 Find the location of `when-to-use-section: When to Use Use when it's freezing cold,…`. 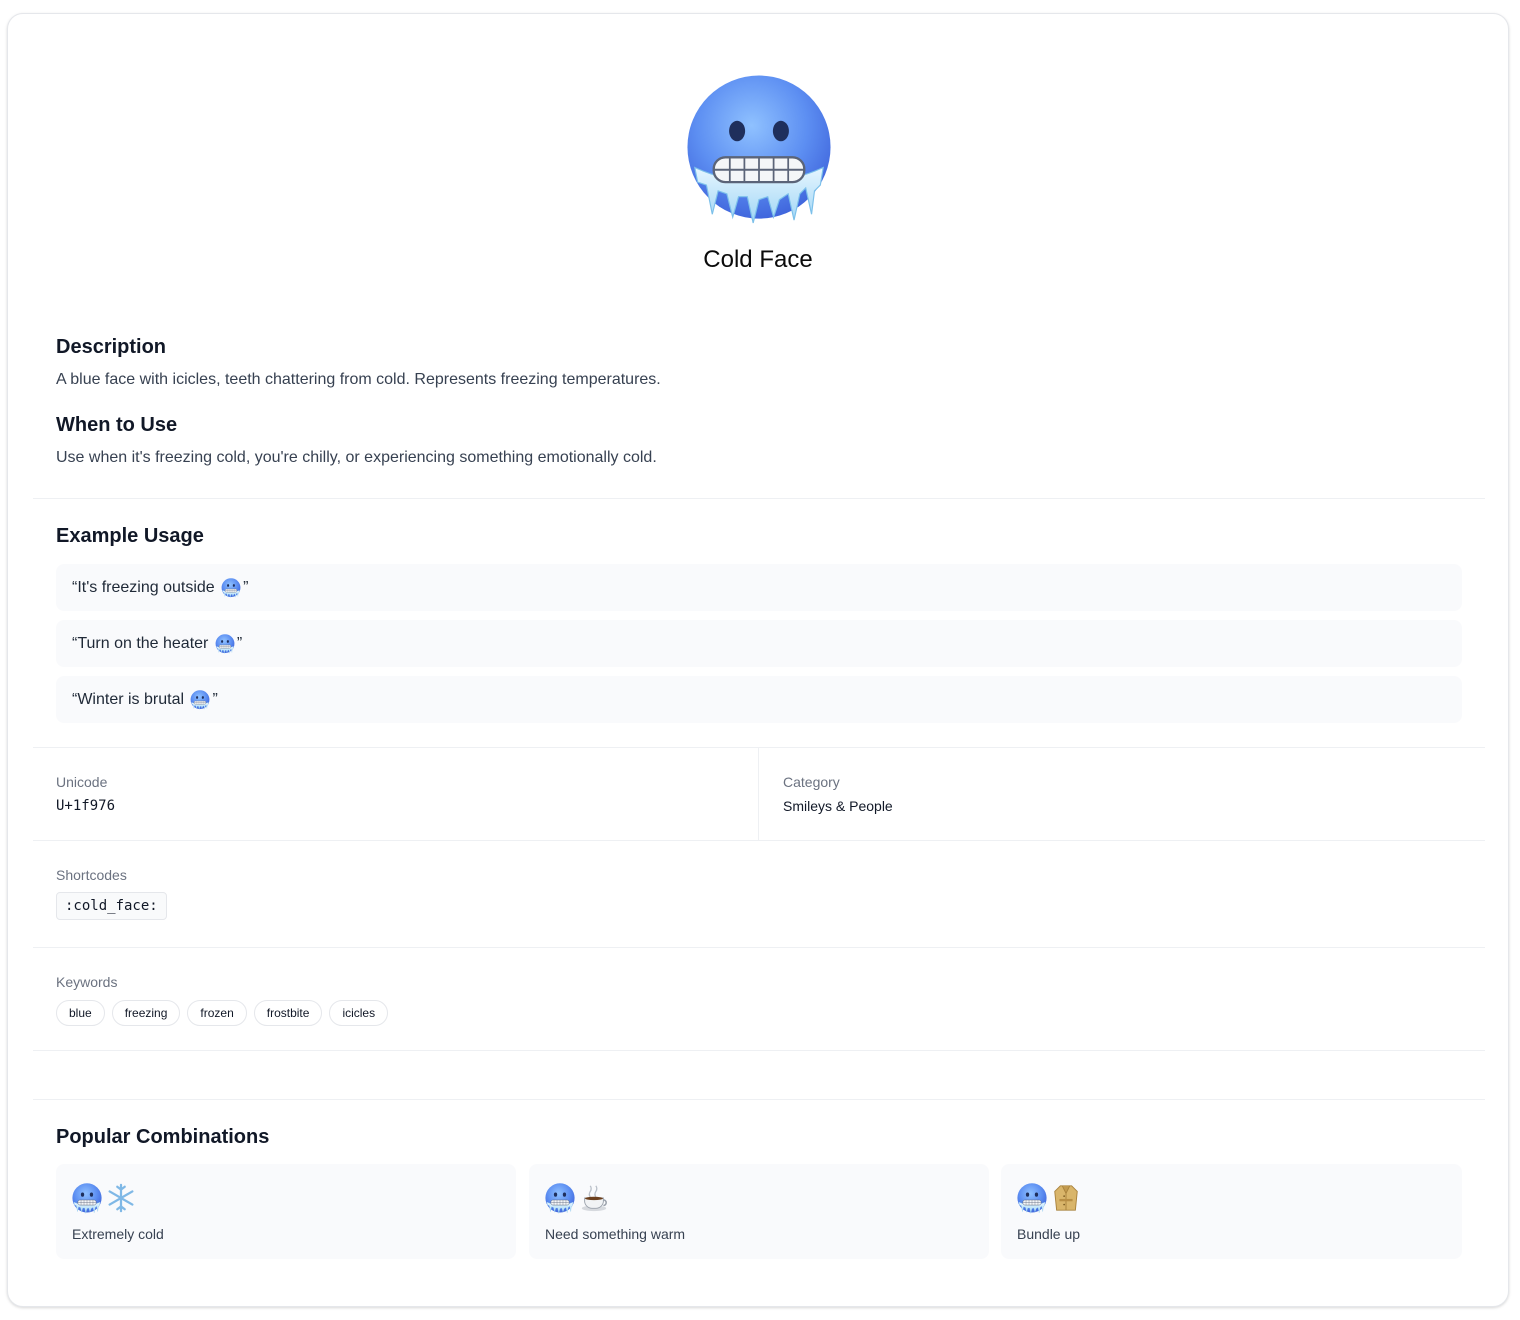

when-to-use-section: When to Use Use when it's freezing cold,… is located at coordinates (356, 440).